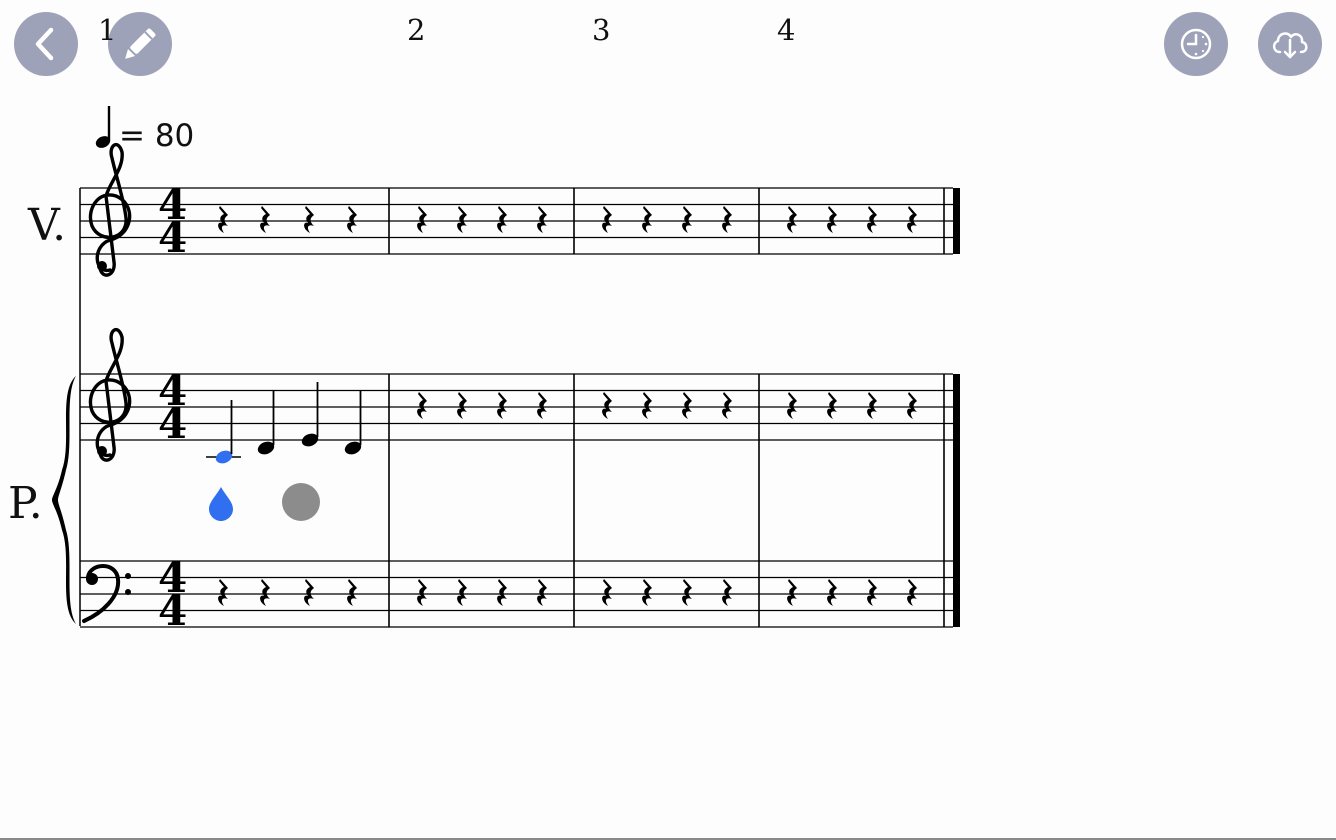  What do you see at coordinates (674, 500) in the screenshot?
I see `piano-barlines` at bounding box center [674, 500].